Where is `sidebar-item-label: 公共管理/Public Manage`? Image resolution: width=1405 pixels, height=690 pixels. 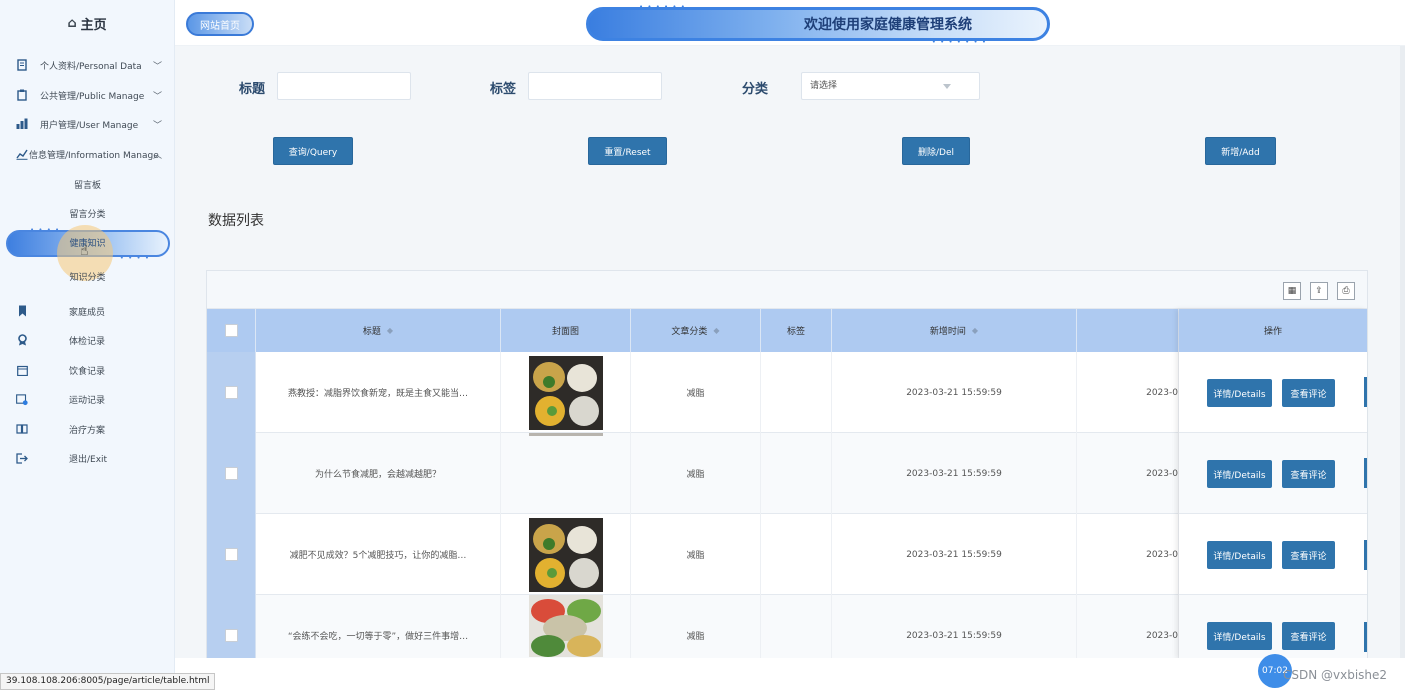 sidebar-item-label: 公共管理/Public Manage is located at coordinates (92, 96).